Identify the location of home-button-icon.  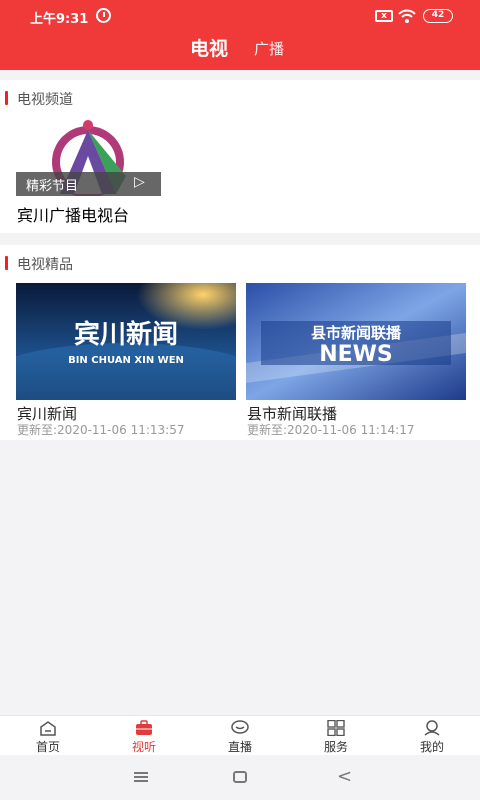
(240, 777).